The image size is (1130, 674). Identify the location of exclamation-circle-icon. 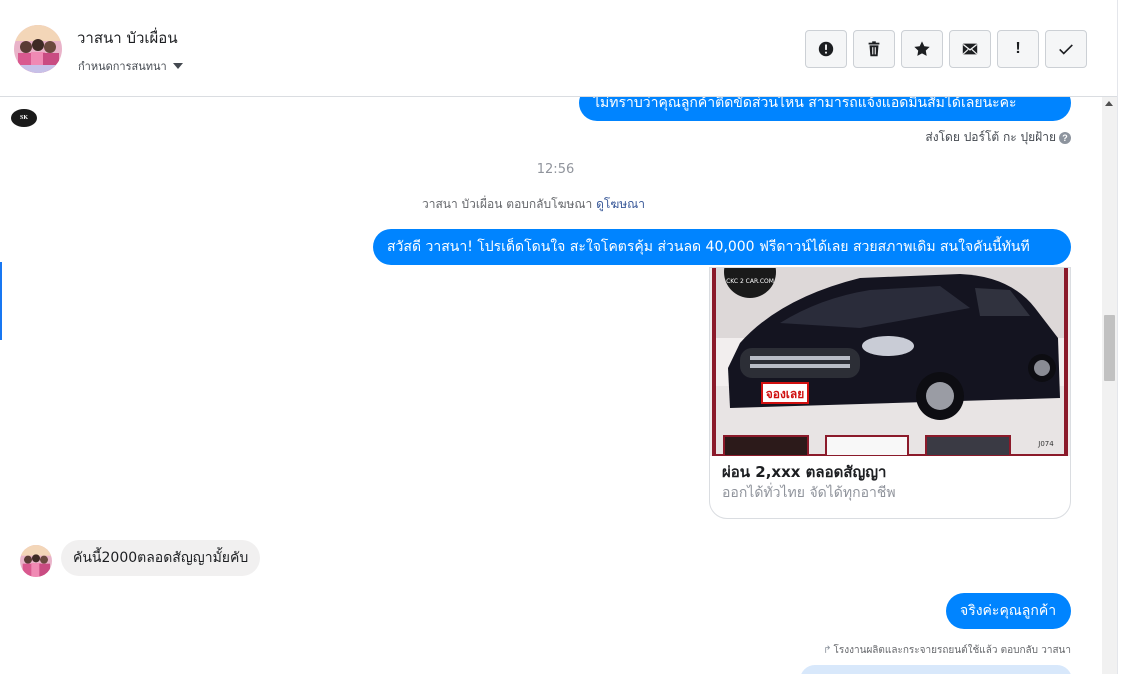
(826, 49).